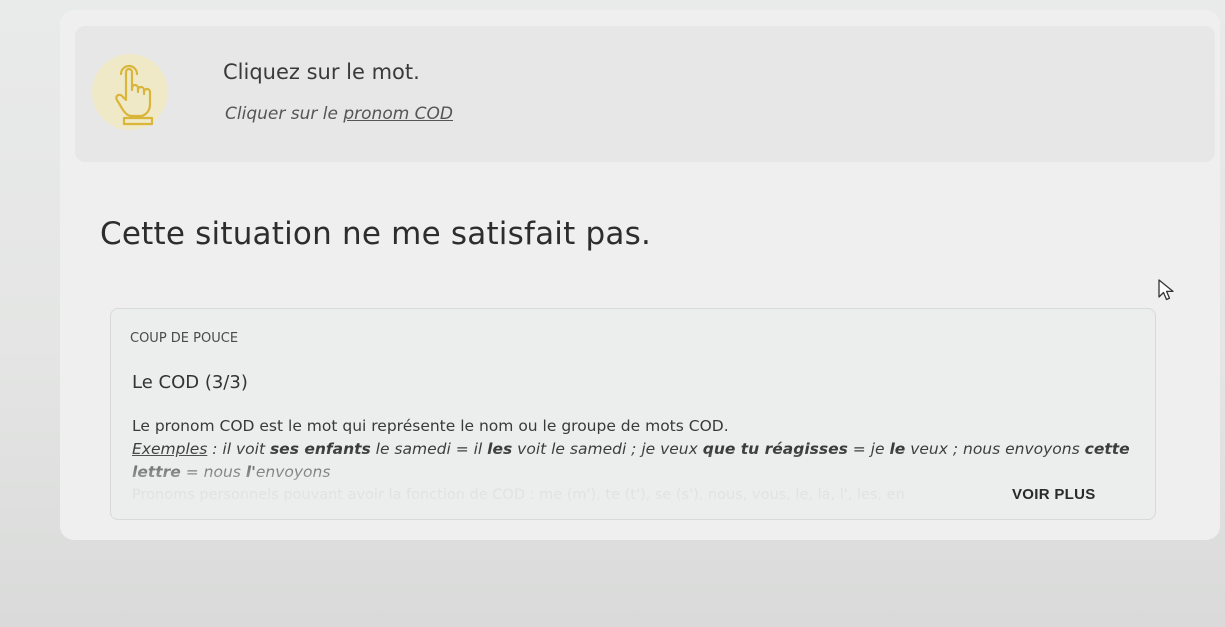  What do you see at coordinates (775, 449) in the screenshot?
I see `example-bold: que tu réagisses` at bounding box center [775, 449].